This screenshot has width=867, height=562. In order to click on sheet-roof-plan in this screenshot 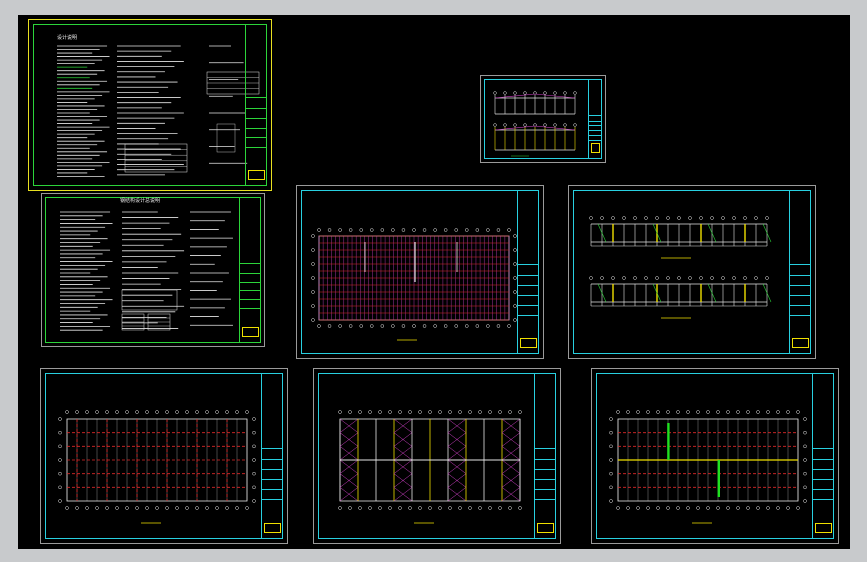, I will do `click(420, 272)`.